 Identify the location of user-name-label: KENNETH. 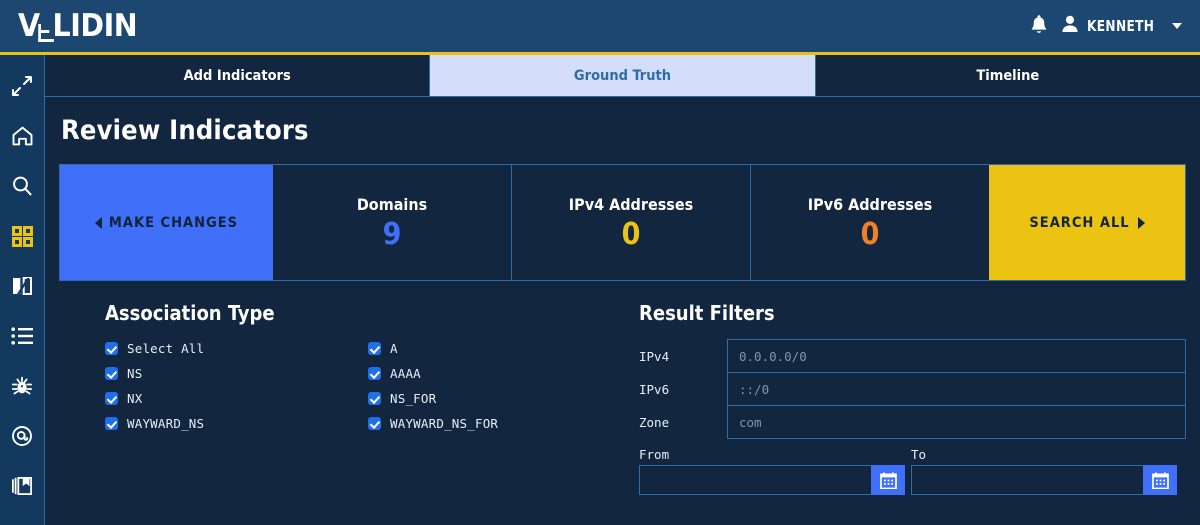
(1121, 26).